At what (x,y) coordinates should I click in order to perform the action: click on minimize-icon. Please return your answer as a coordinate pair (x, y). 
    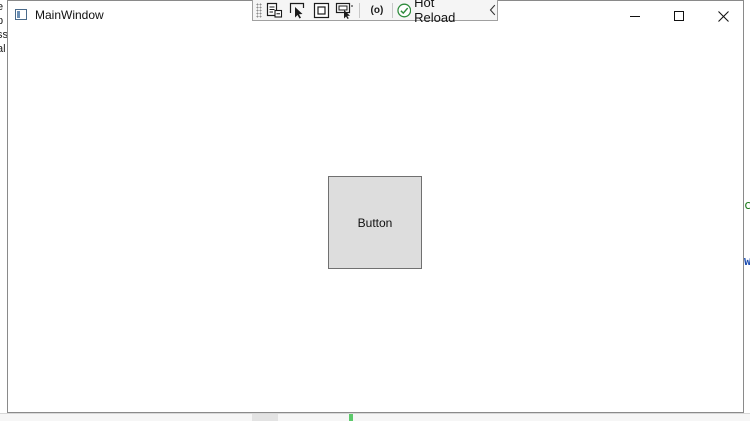
    Looking at the image, I should click on (634, 16).